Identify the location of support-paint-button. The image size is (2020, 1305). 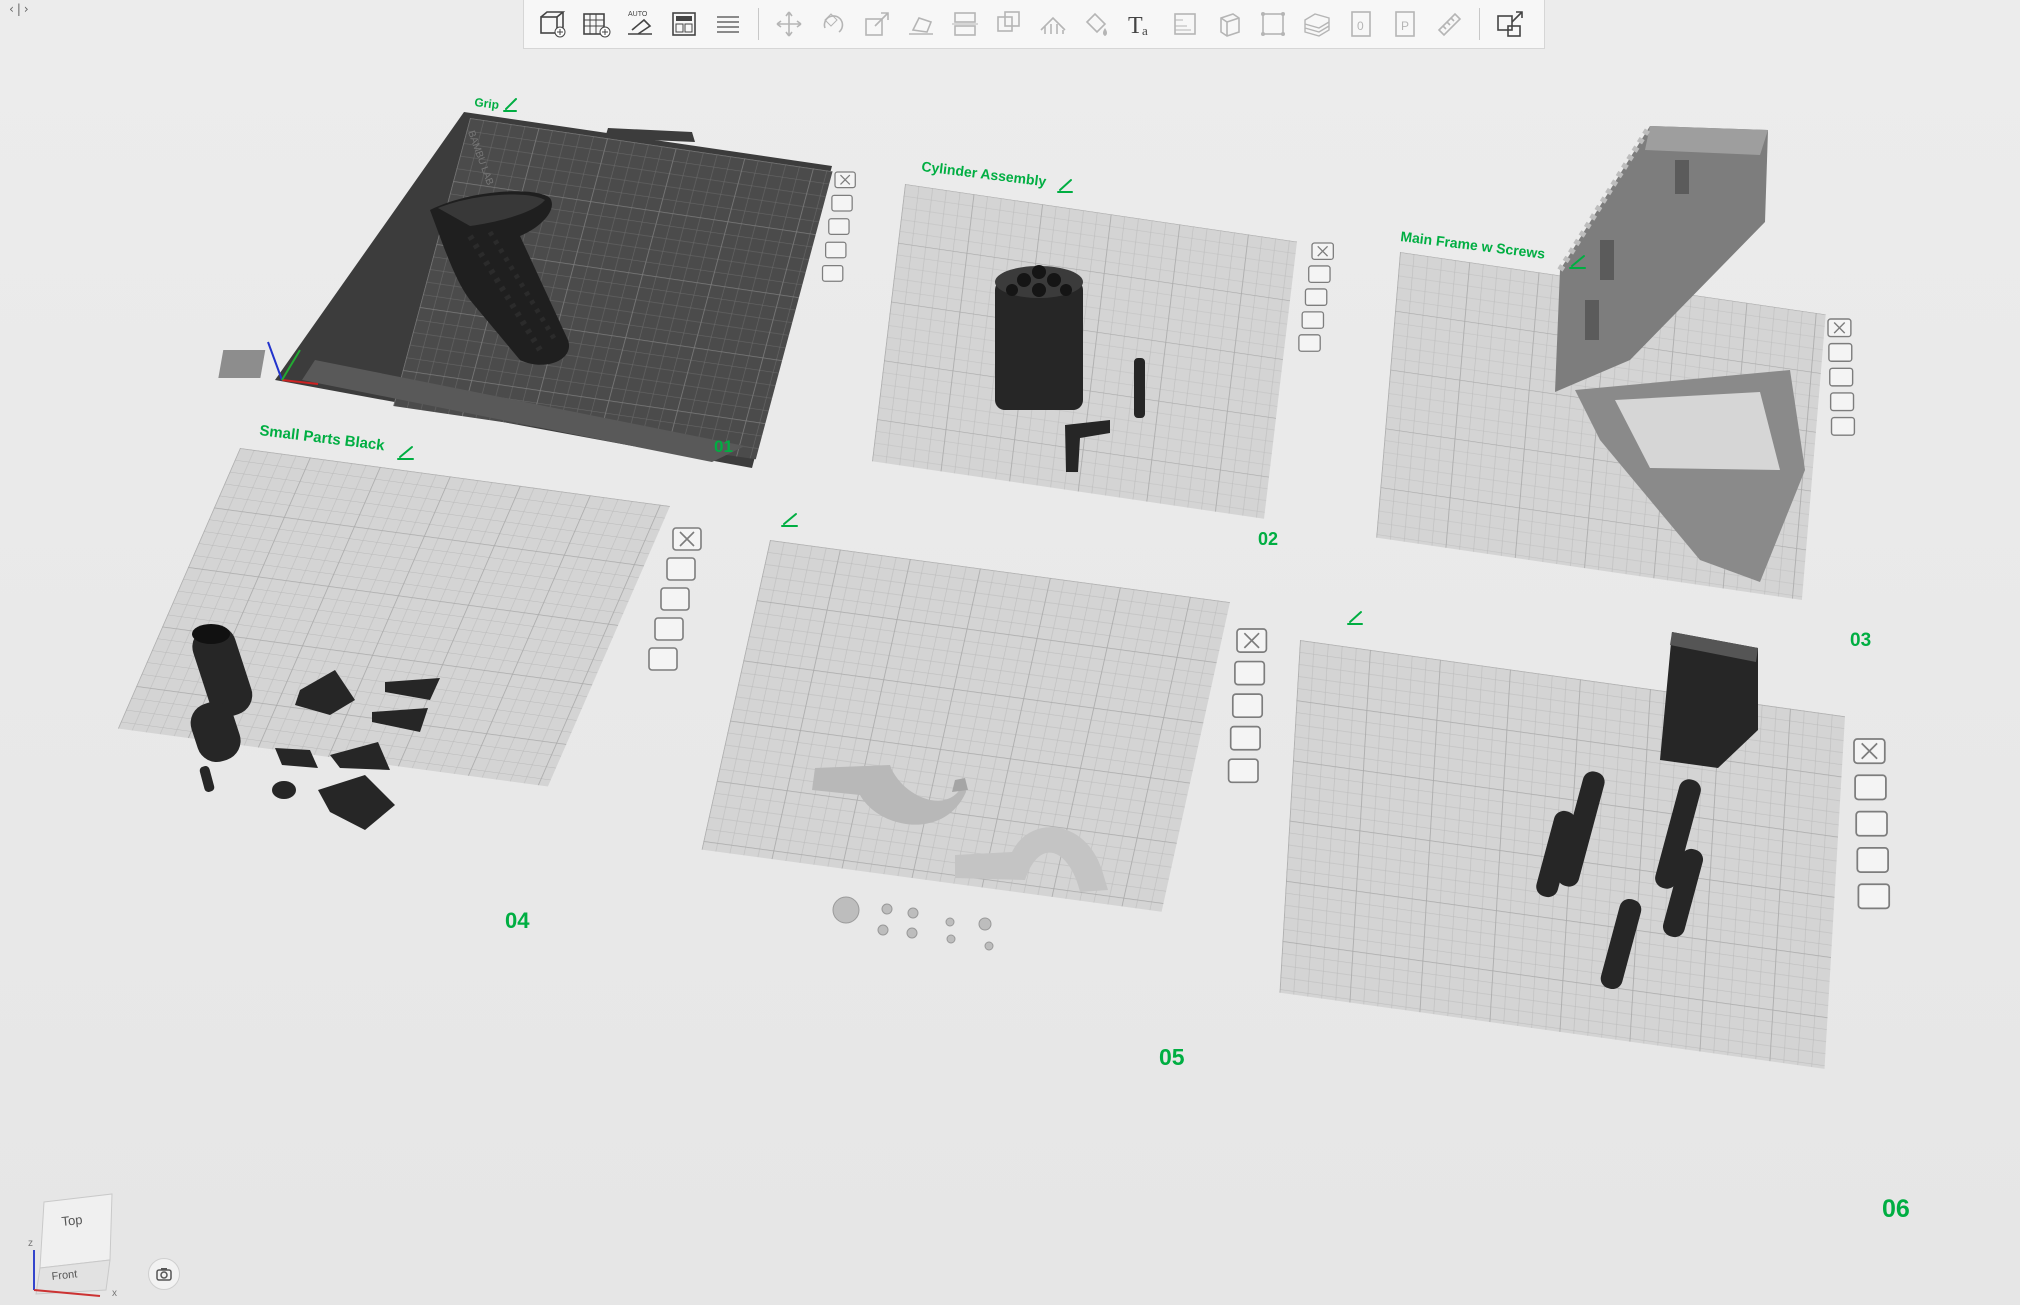
(1053, 24).